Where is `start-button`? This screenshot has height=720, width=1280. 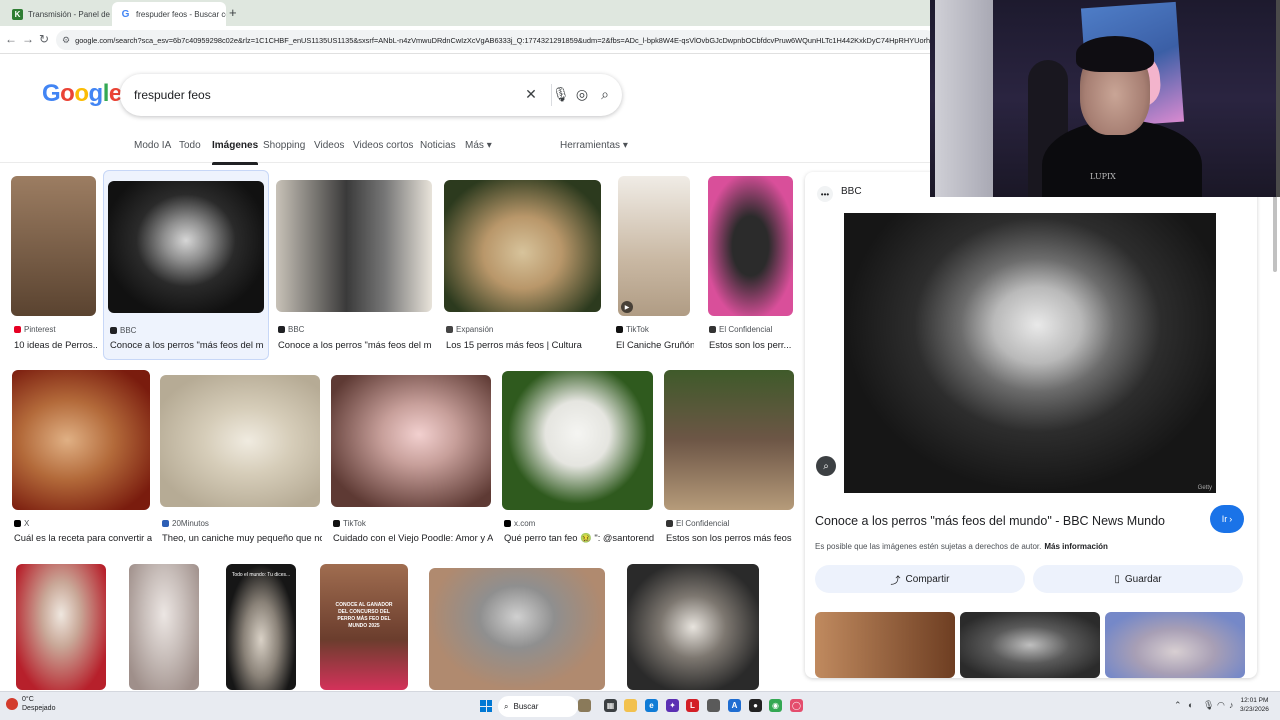
start-button is located at coordinates (486, 706).